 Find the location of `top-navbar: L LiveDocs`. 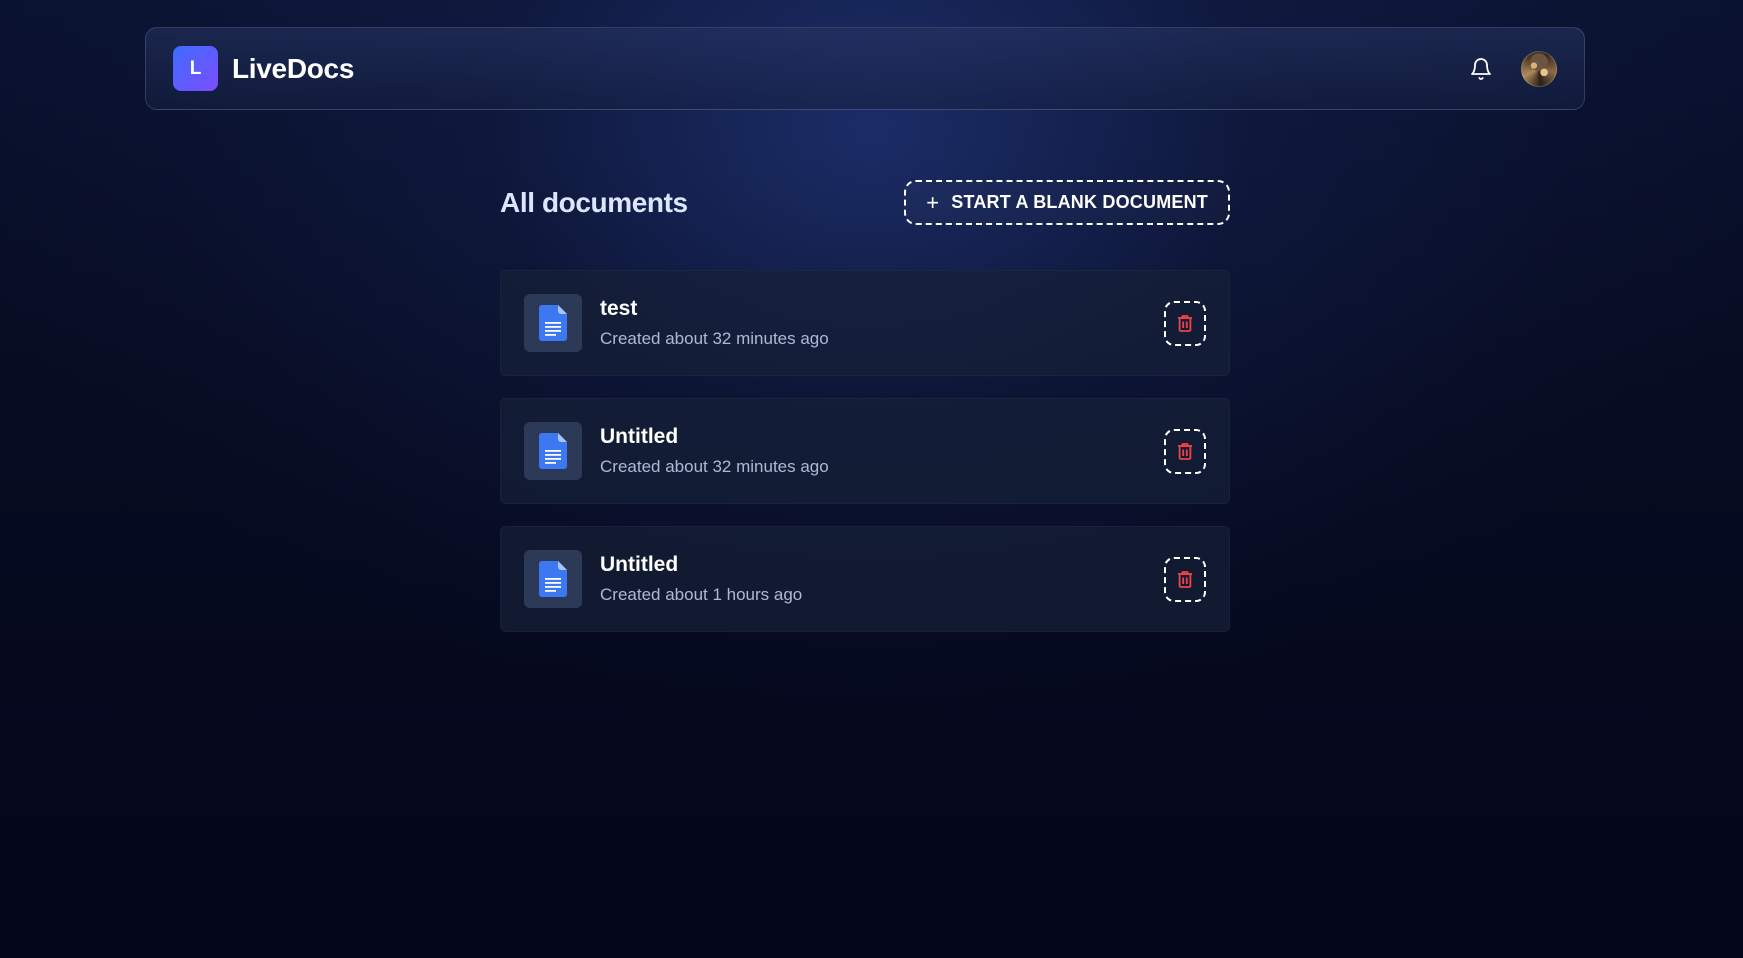

top-navbar: L LiveDocs is located at coordinates (865, 68).